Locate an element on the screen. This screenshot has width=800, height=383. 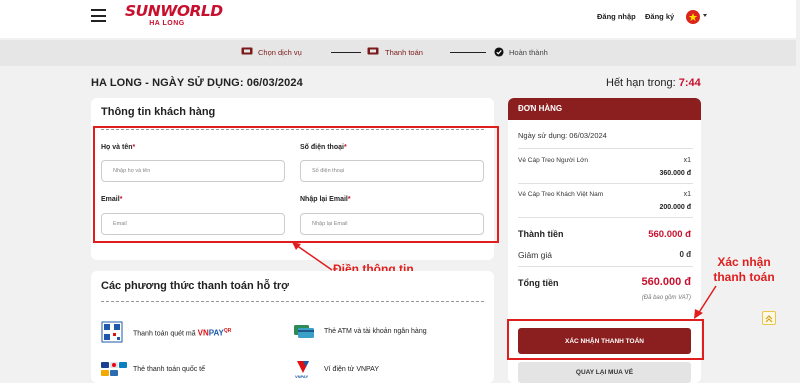
checkout-steps: Chọn dịch vụ Thanh toán Hoàn thành is located at coordinates (400, 53).